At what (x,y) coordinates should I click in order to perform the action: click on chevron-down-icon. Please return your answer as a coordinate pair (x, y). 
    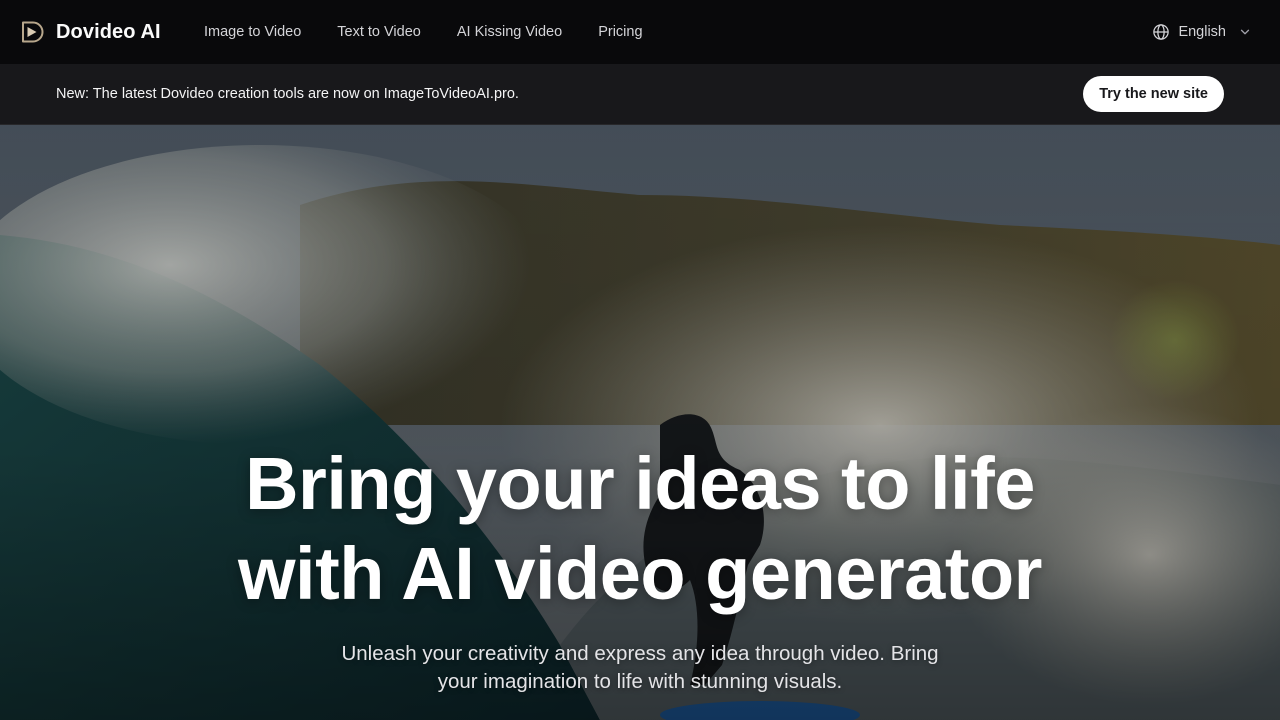
    Looking at the image, I should click on (1245, 32).